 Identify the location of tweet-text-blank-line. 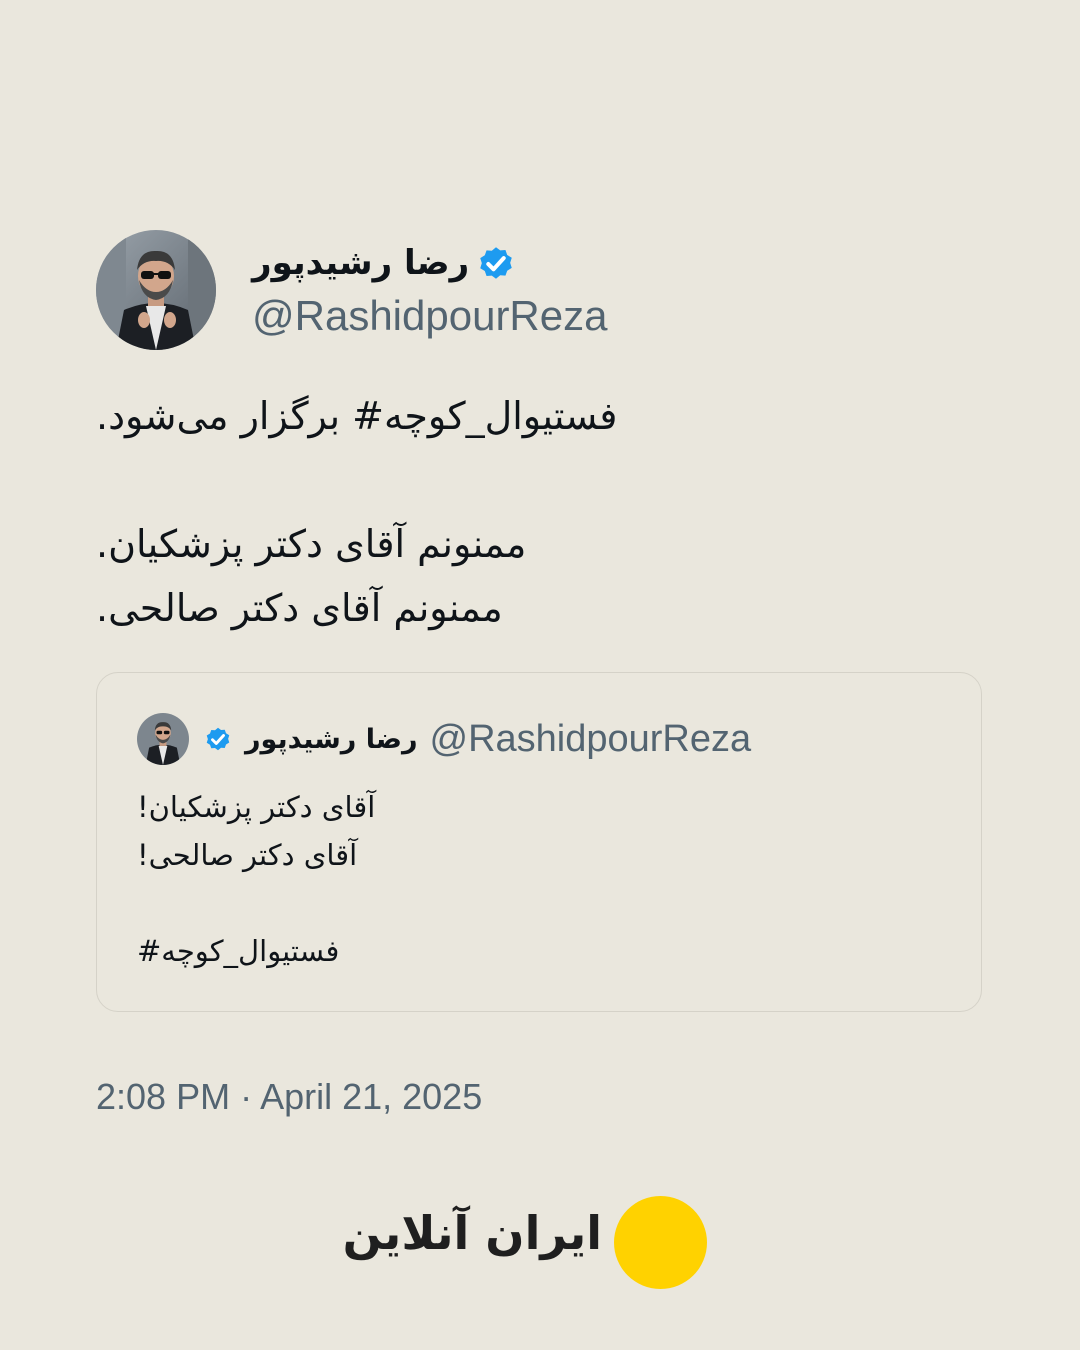
(536, 480).